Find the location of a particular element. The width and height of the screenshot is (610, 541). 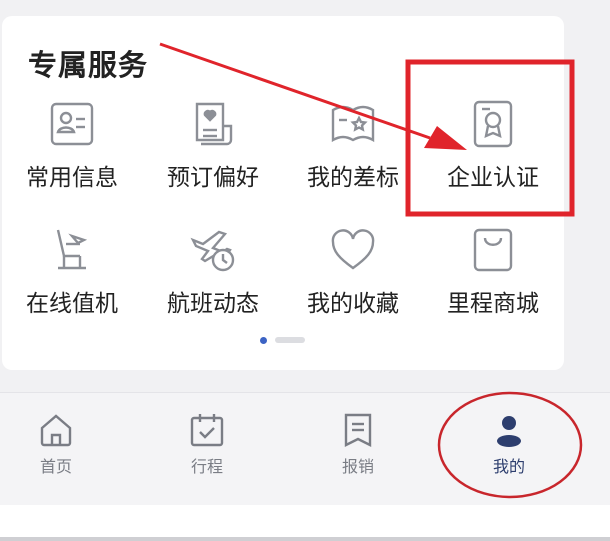

receipt-icon is located at coordinates (358, 430).